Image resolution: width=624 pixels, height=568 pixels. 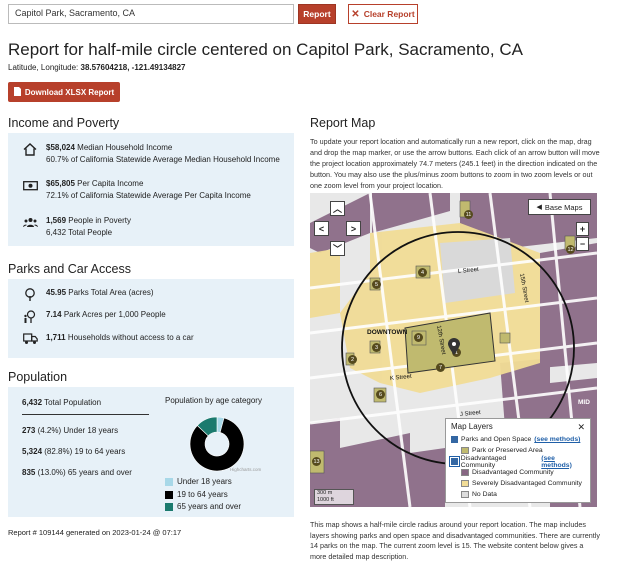 What do you see at coordinates (507, 450) in the screenshot?
I see `park-item-label: Park or Preserved Area` at bounding box center [507, 450].